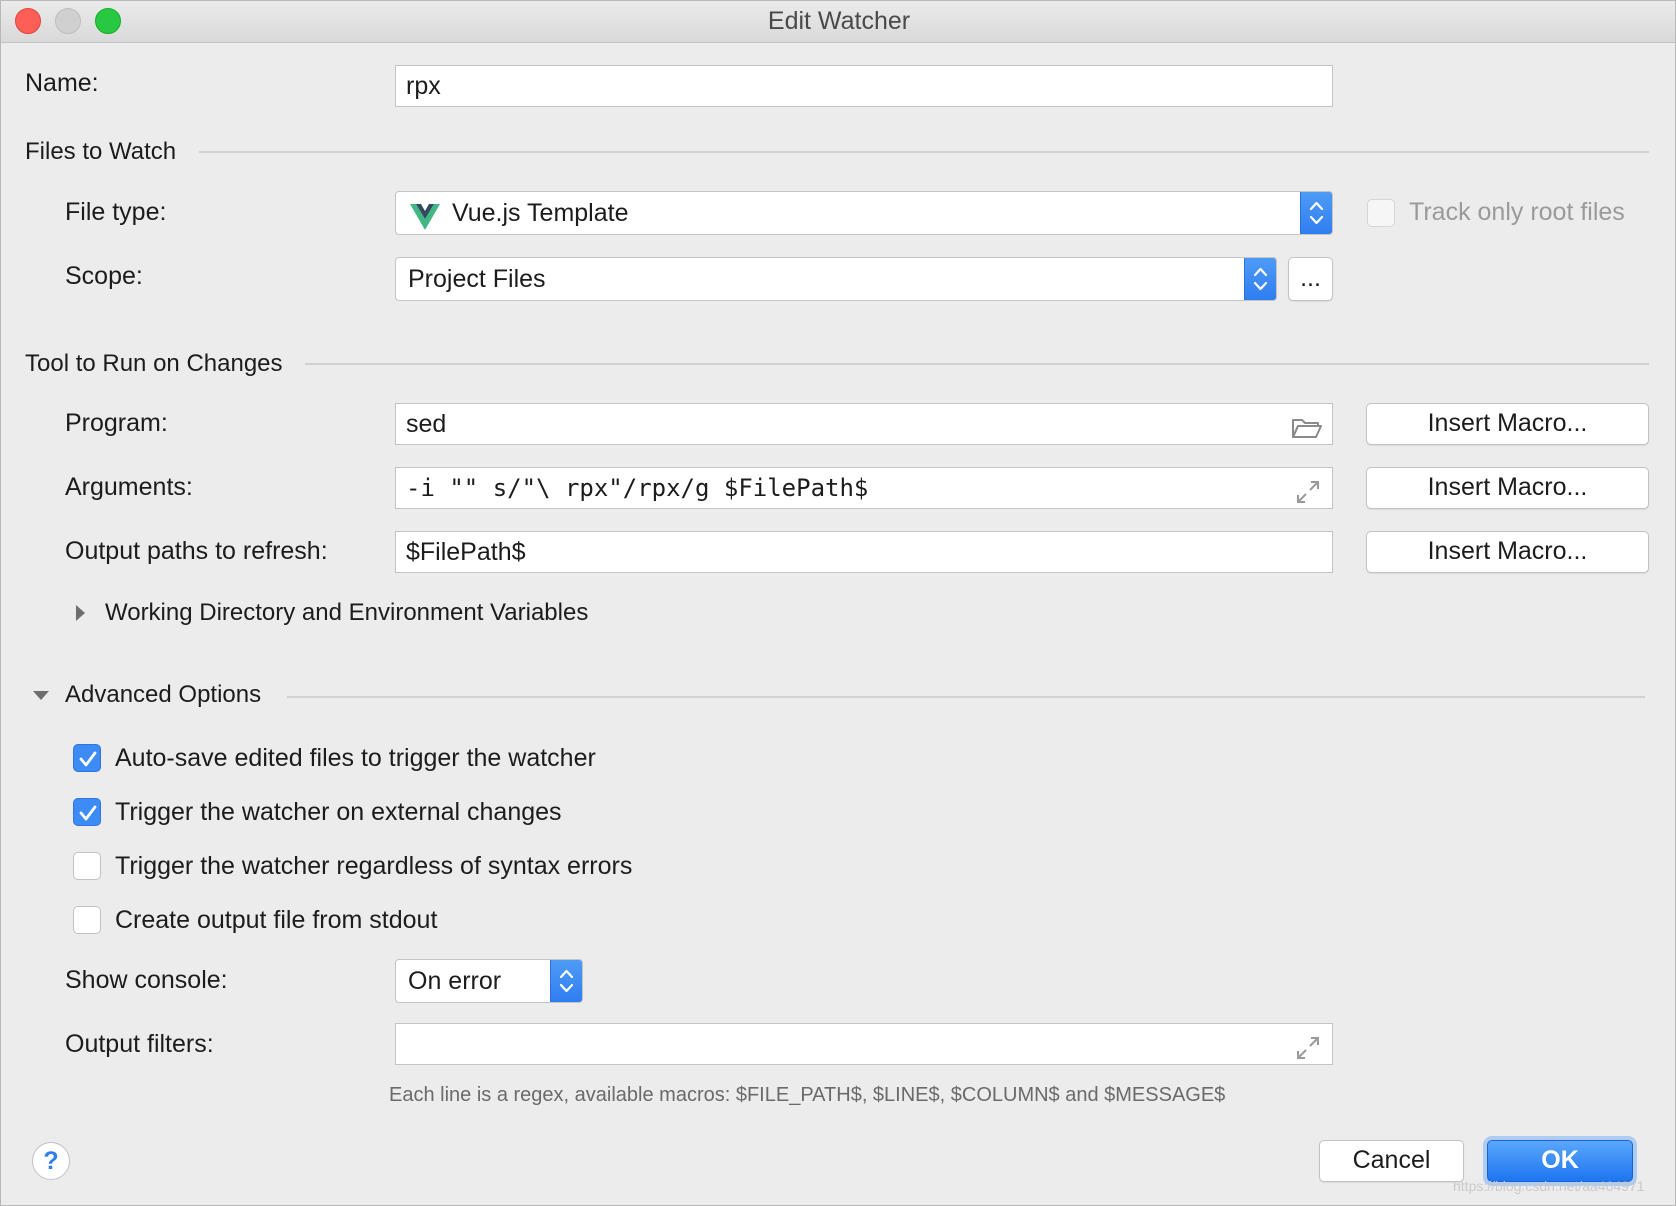 The width and height of the screenshot is (1676, 1206). I want to click on stdout-output-label: Create output file from stdout, so click(276, 920).